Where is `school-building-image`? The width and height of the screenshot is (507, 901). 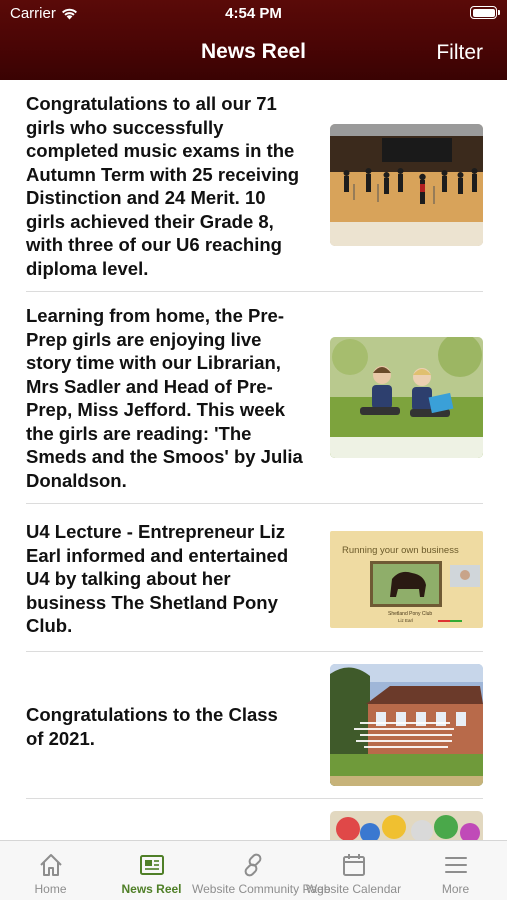
school-building-image is located at coordinates (406, 725).